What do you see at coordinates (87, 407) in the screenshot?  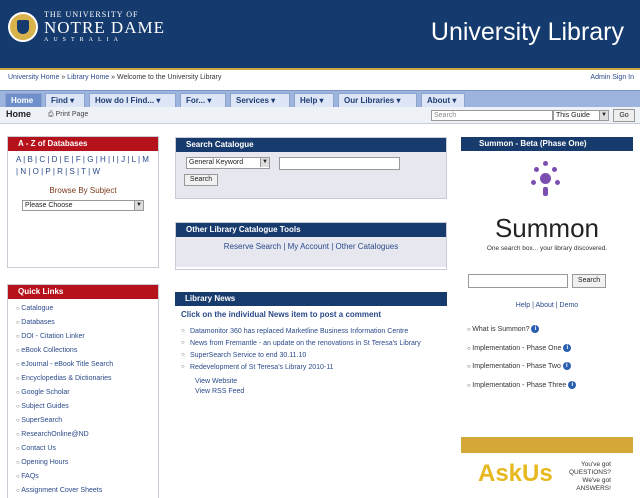 I see `quick-link-item: Subject Guides` at bounding box center [87, 407].